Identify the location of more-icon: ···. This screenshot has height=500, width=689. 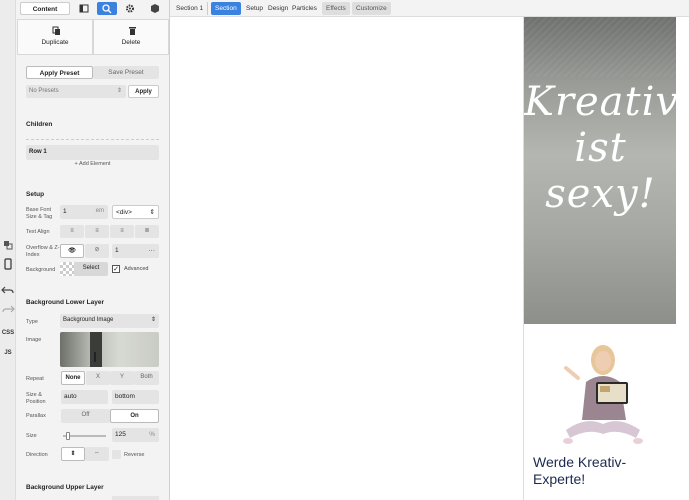
(152, 250).